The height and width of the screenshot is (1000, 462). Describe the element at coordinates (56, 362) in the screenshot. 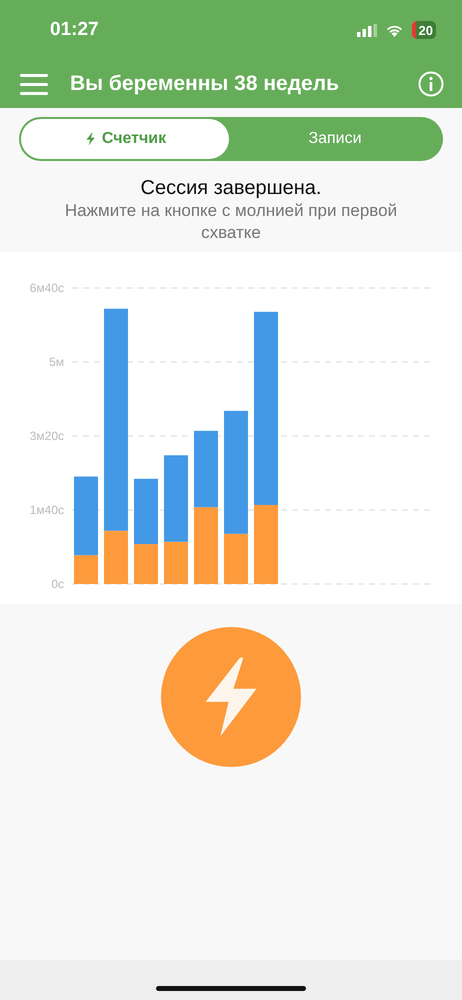

I see `axis-label: 5м` at that location.